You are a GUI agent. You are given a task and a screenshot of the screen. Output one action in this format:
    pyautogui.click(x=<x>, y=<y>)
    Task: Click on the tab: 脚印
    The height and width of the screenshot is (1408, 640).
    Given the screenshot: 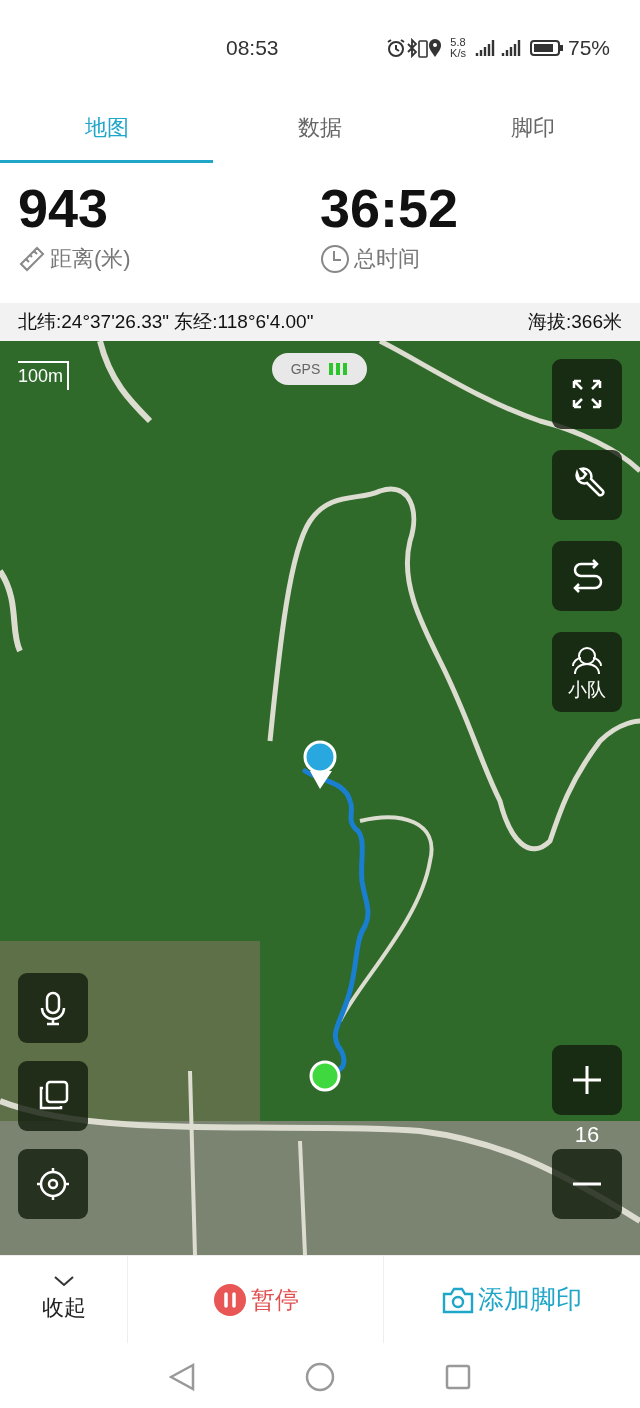 What is the action you would take?
    pyautogui.click(x=533, y=127)
    